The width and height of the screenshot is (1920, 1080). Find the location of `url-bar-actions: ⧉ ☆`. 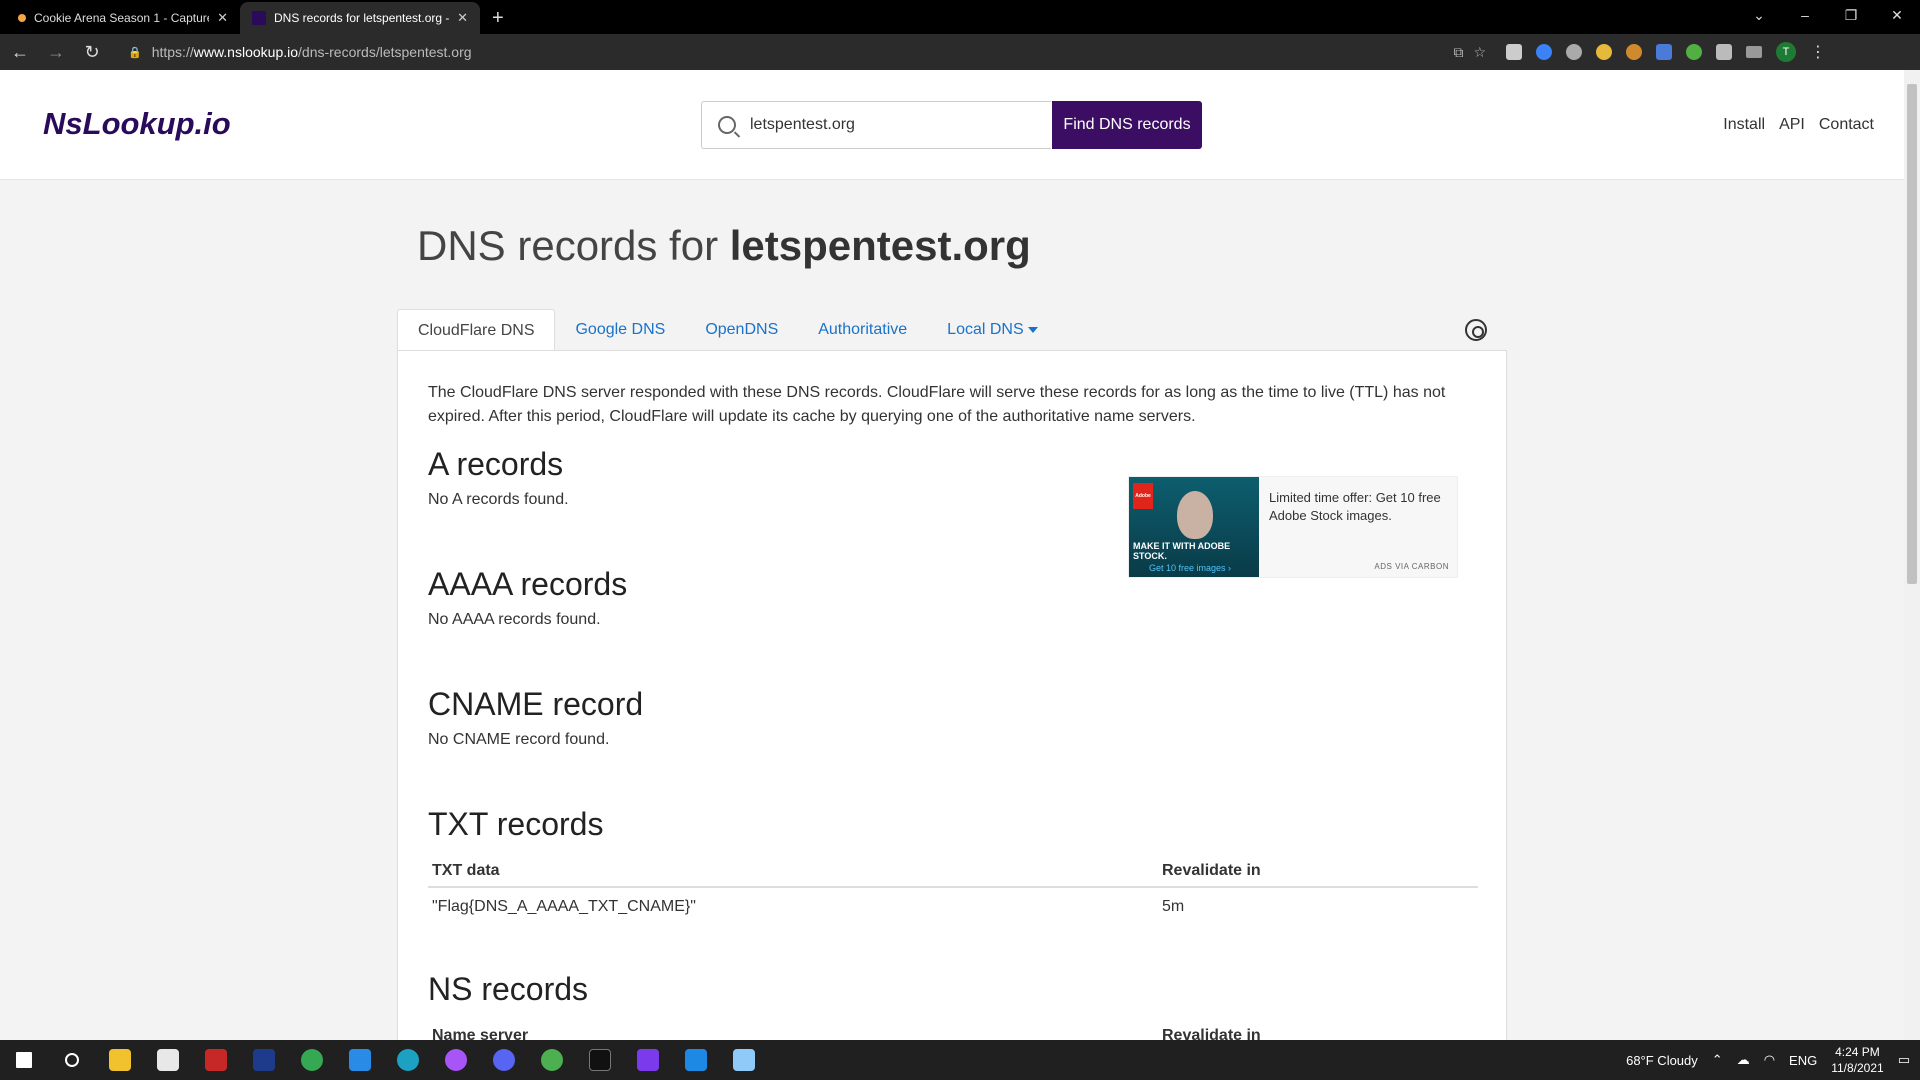

url-bar-actions: ⧉ ☆ is located at coordinates (1473, 52).